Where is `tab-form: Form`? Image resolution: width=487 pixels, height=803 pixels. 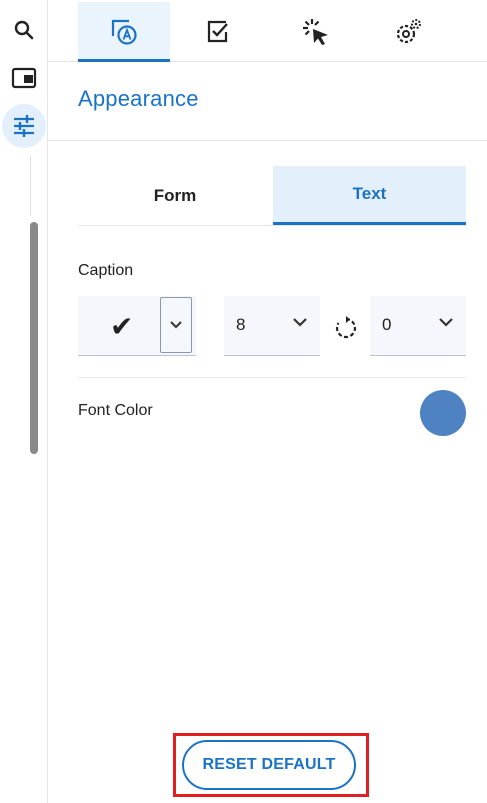 tab-form: Form is located at coordinates (175, 195).